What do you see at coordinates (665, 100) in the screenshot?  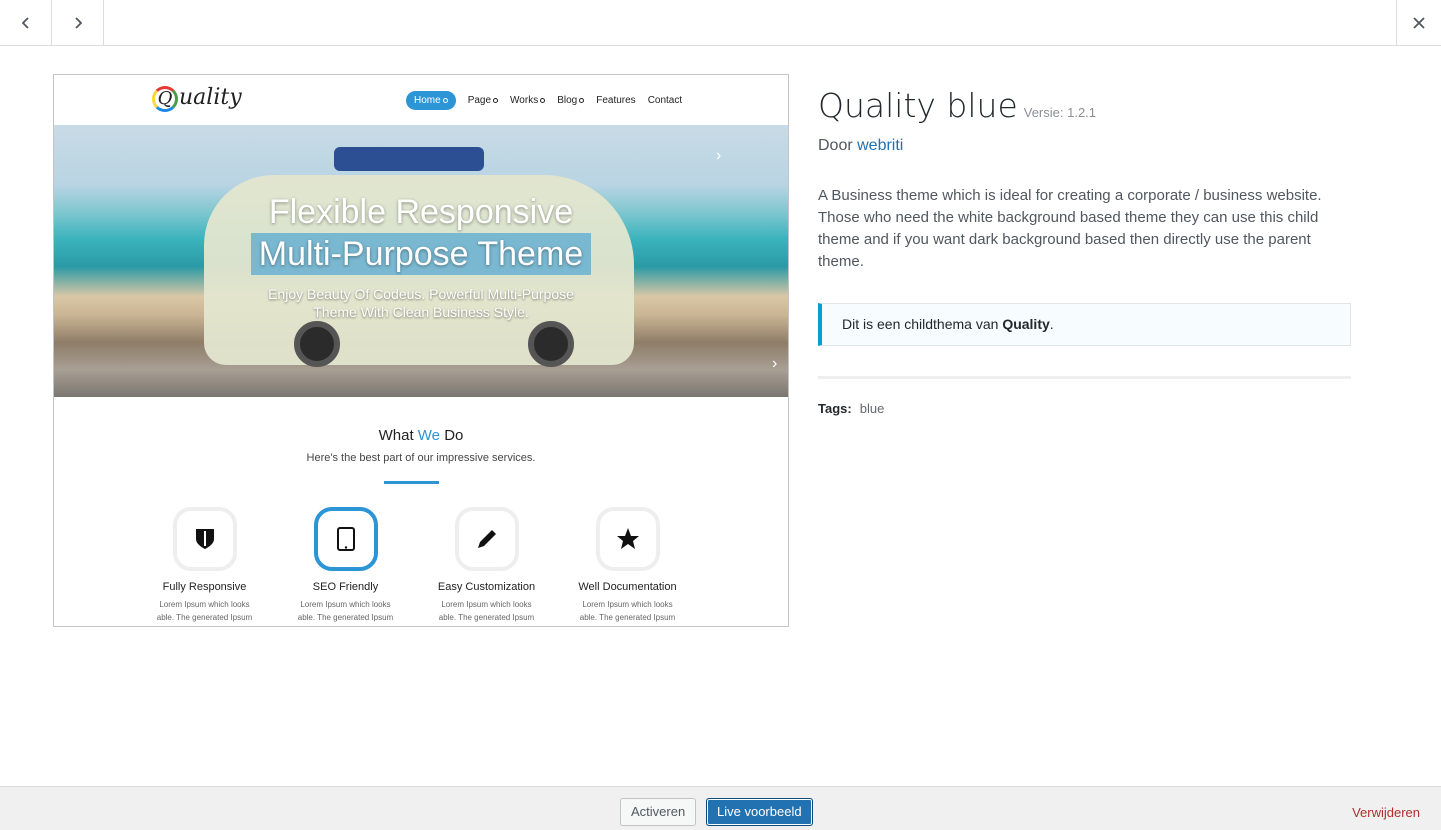 I see `nav-contact: Contact` at bounding box center [665, 100].